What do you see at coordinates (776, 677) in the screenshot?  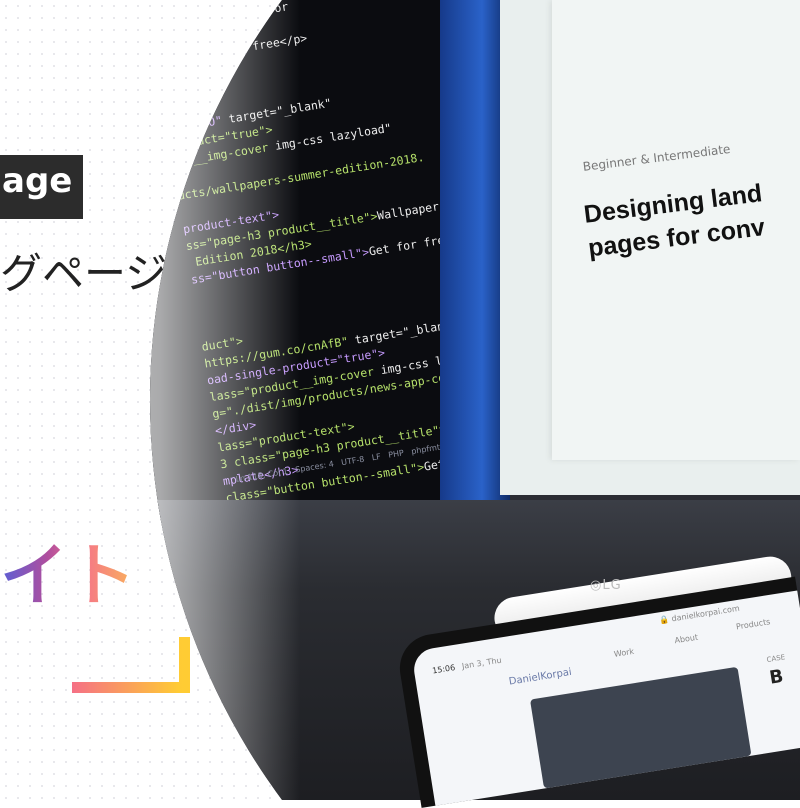 I see `tablet-case-title: B` at bounding box center [776, 677].